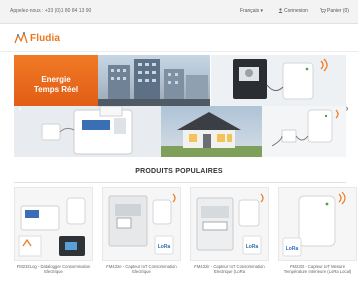  I want to click on banner-headline: Energie Temps Réel, so click(56, 84).